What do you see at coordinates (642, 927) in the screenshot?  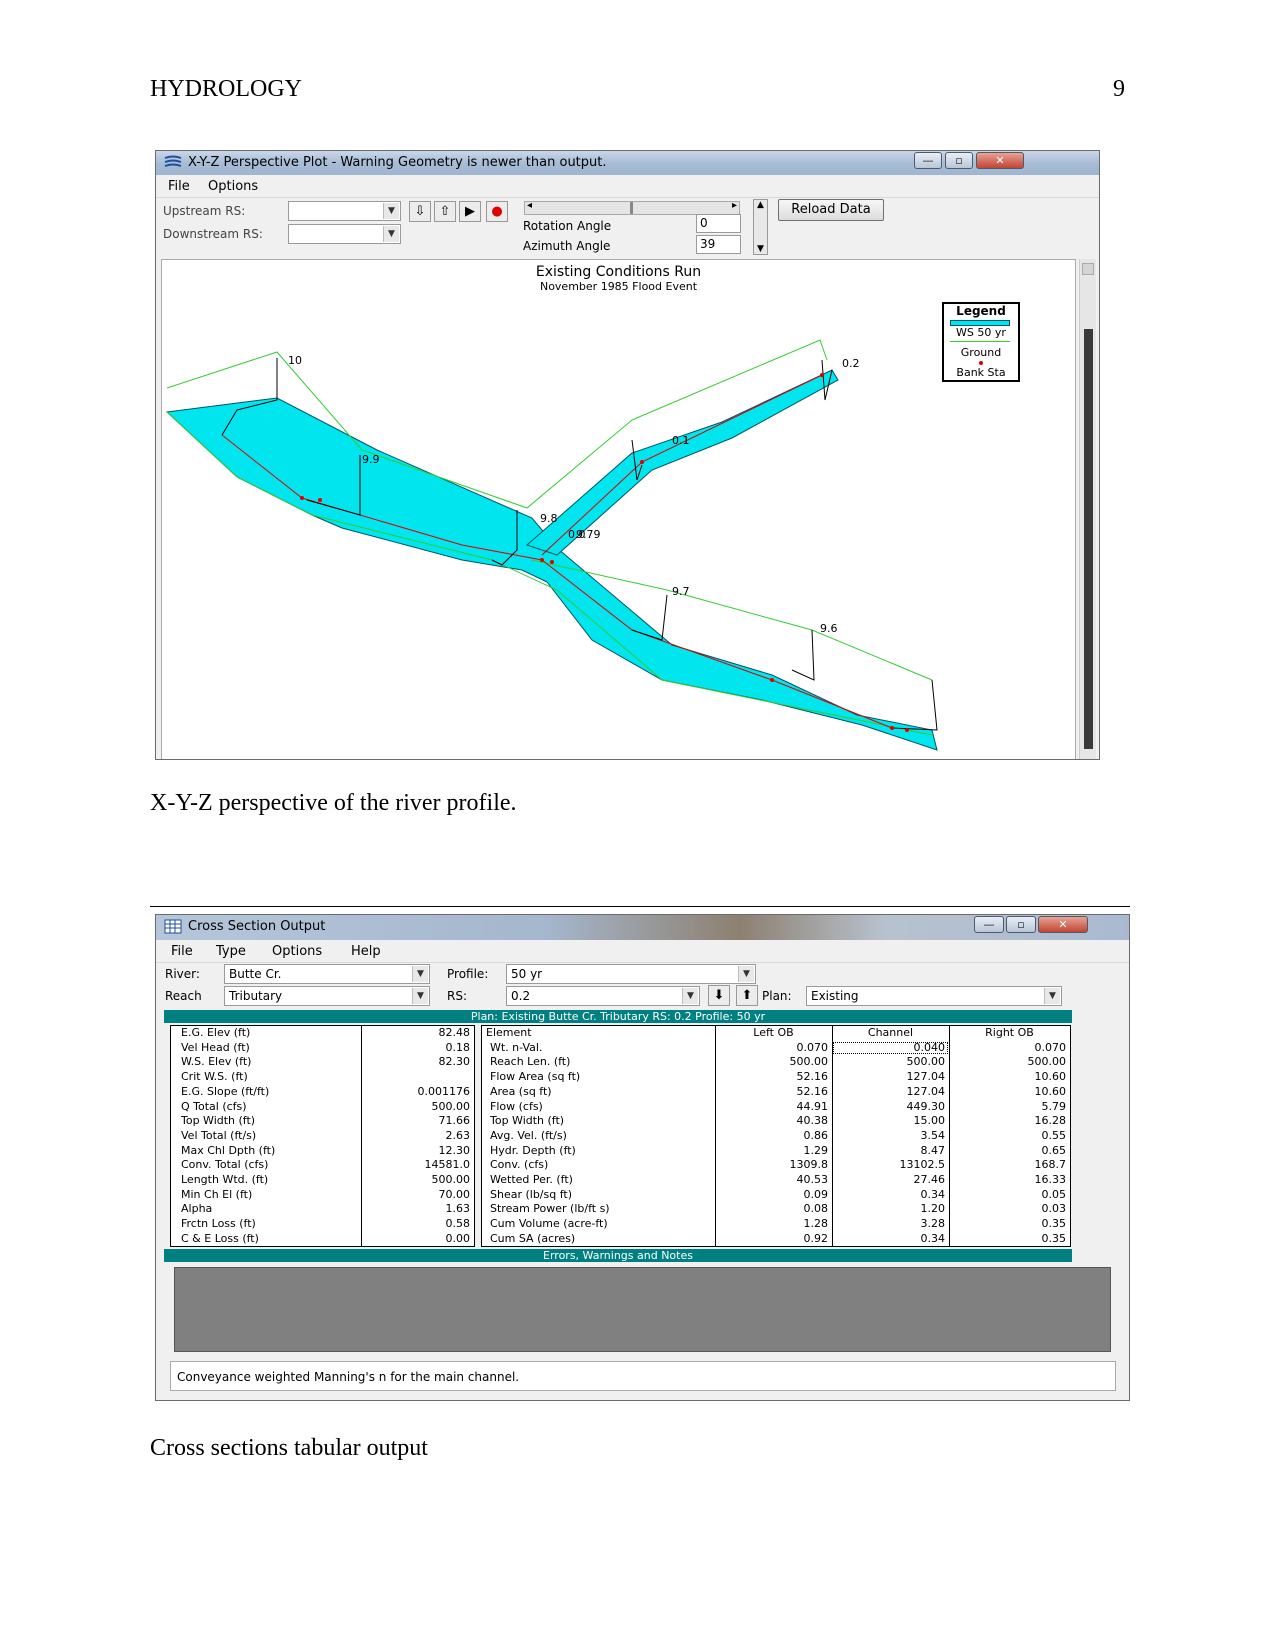 I see `title-bar: Cross Section Output — ▫ ✕` at bounding box center [642, 927].